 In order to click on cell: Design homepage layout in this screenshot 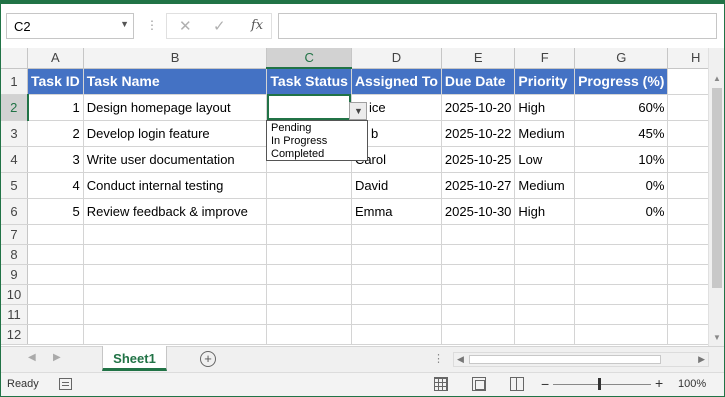, I will do `click(175, 107)`.